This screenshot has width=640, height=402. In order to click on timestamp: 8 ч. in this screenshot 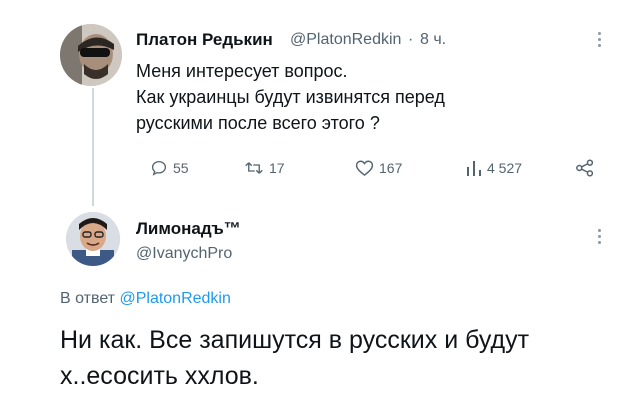, I will do `click(433, 40)`.